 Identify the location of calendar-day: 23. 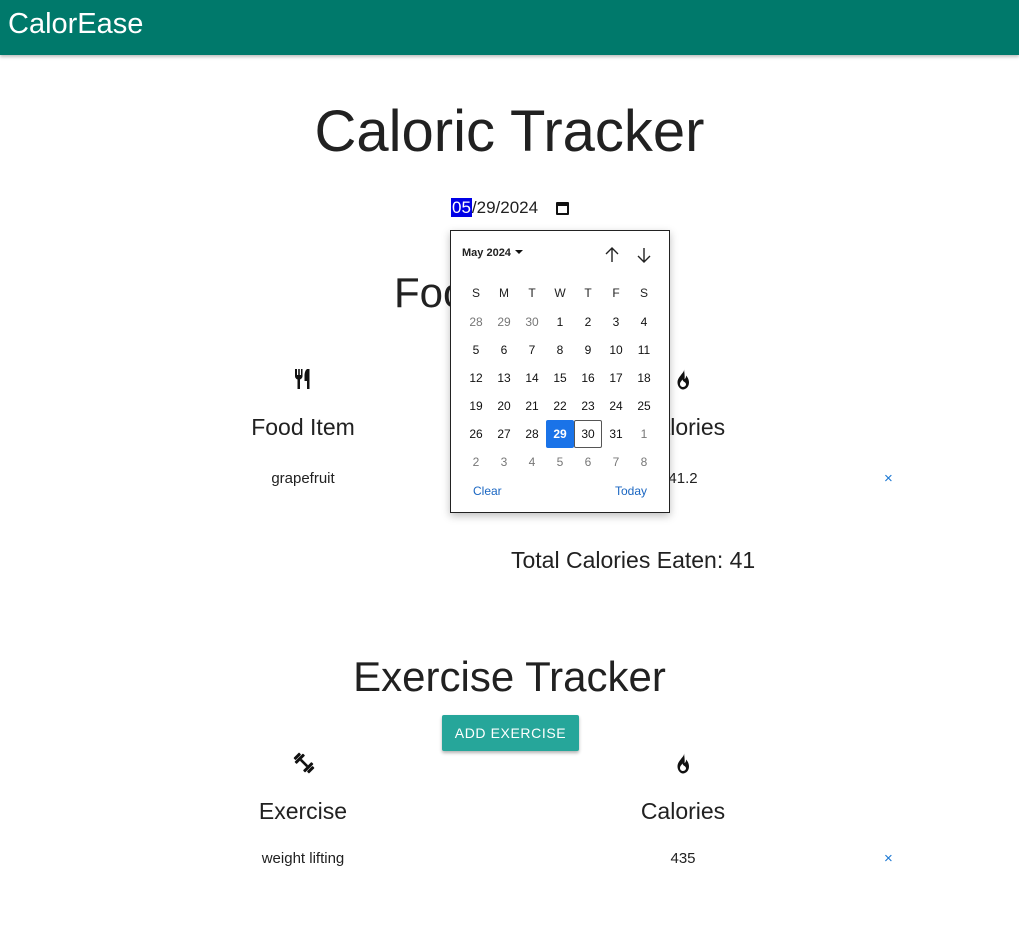
(588, 406).